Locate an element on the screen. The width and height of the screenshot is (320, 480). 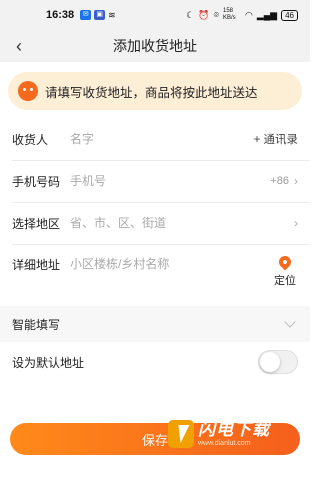
tv-notification-icon: ▣ is located at coordinates (100, 15).